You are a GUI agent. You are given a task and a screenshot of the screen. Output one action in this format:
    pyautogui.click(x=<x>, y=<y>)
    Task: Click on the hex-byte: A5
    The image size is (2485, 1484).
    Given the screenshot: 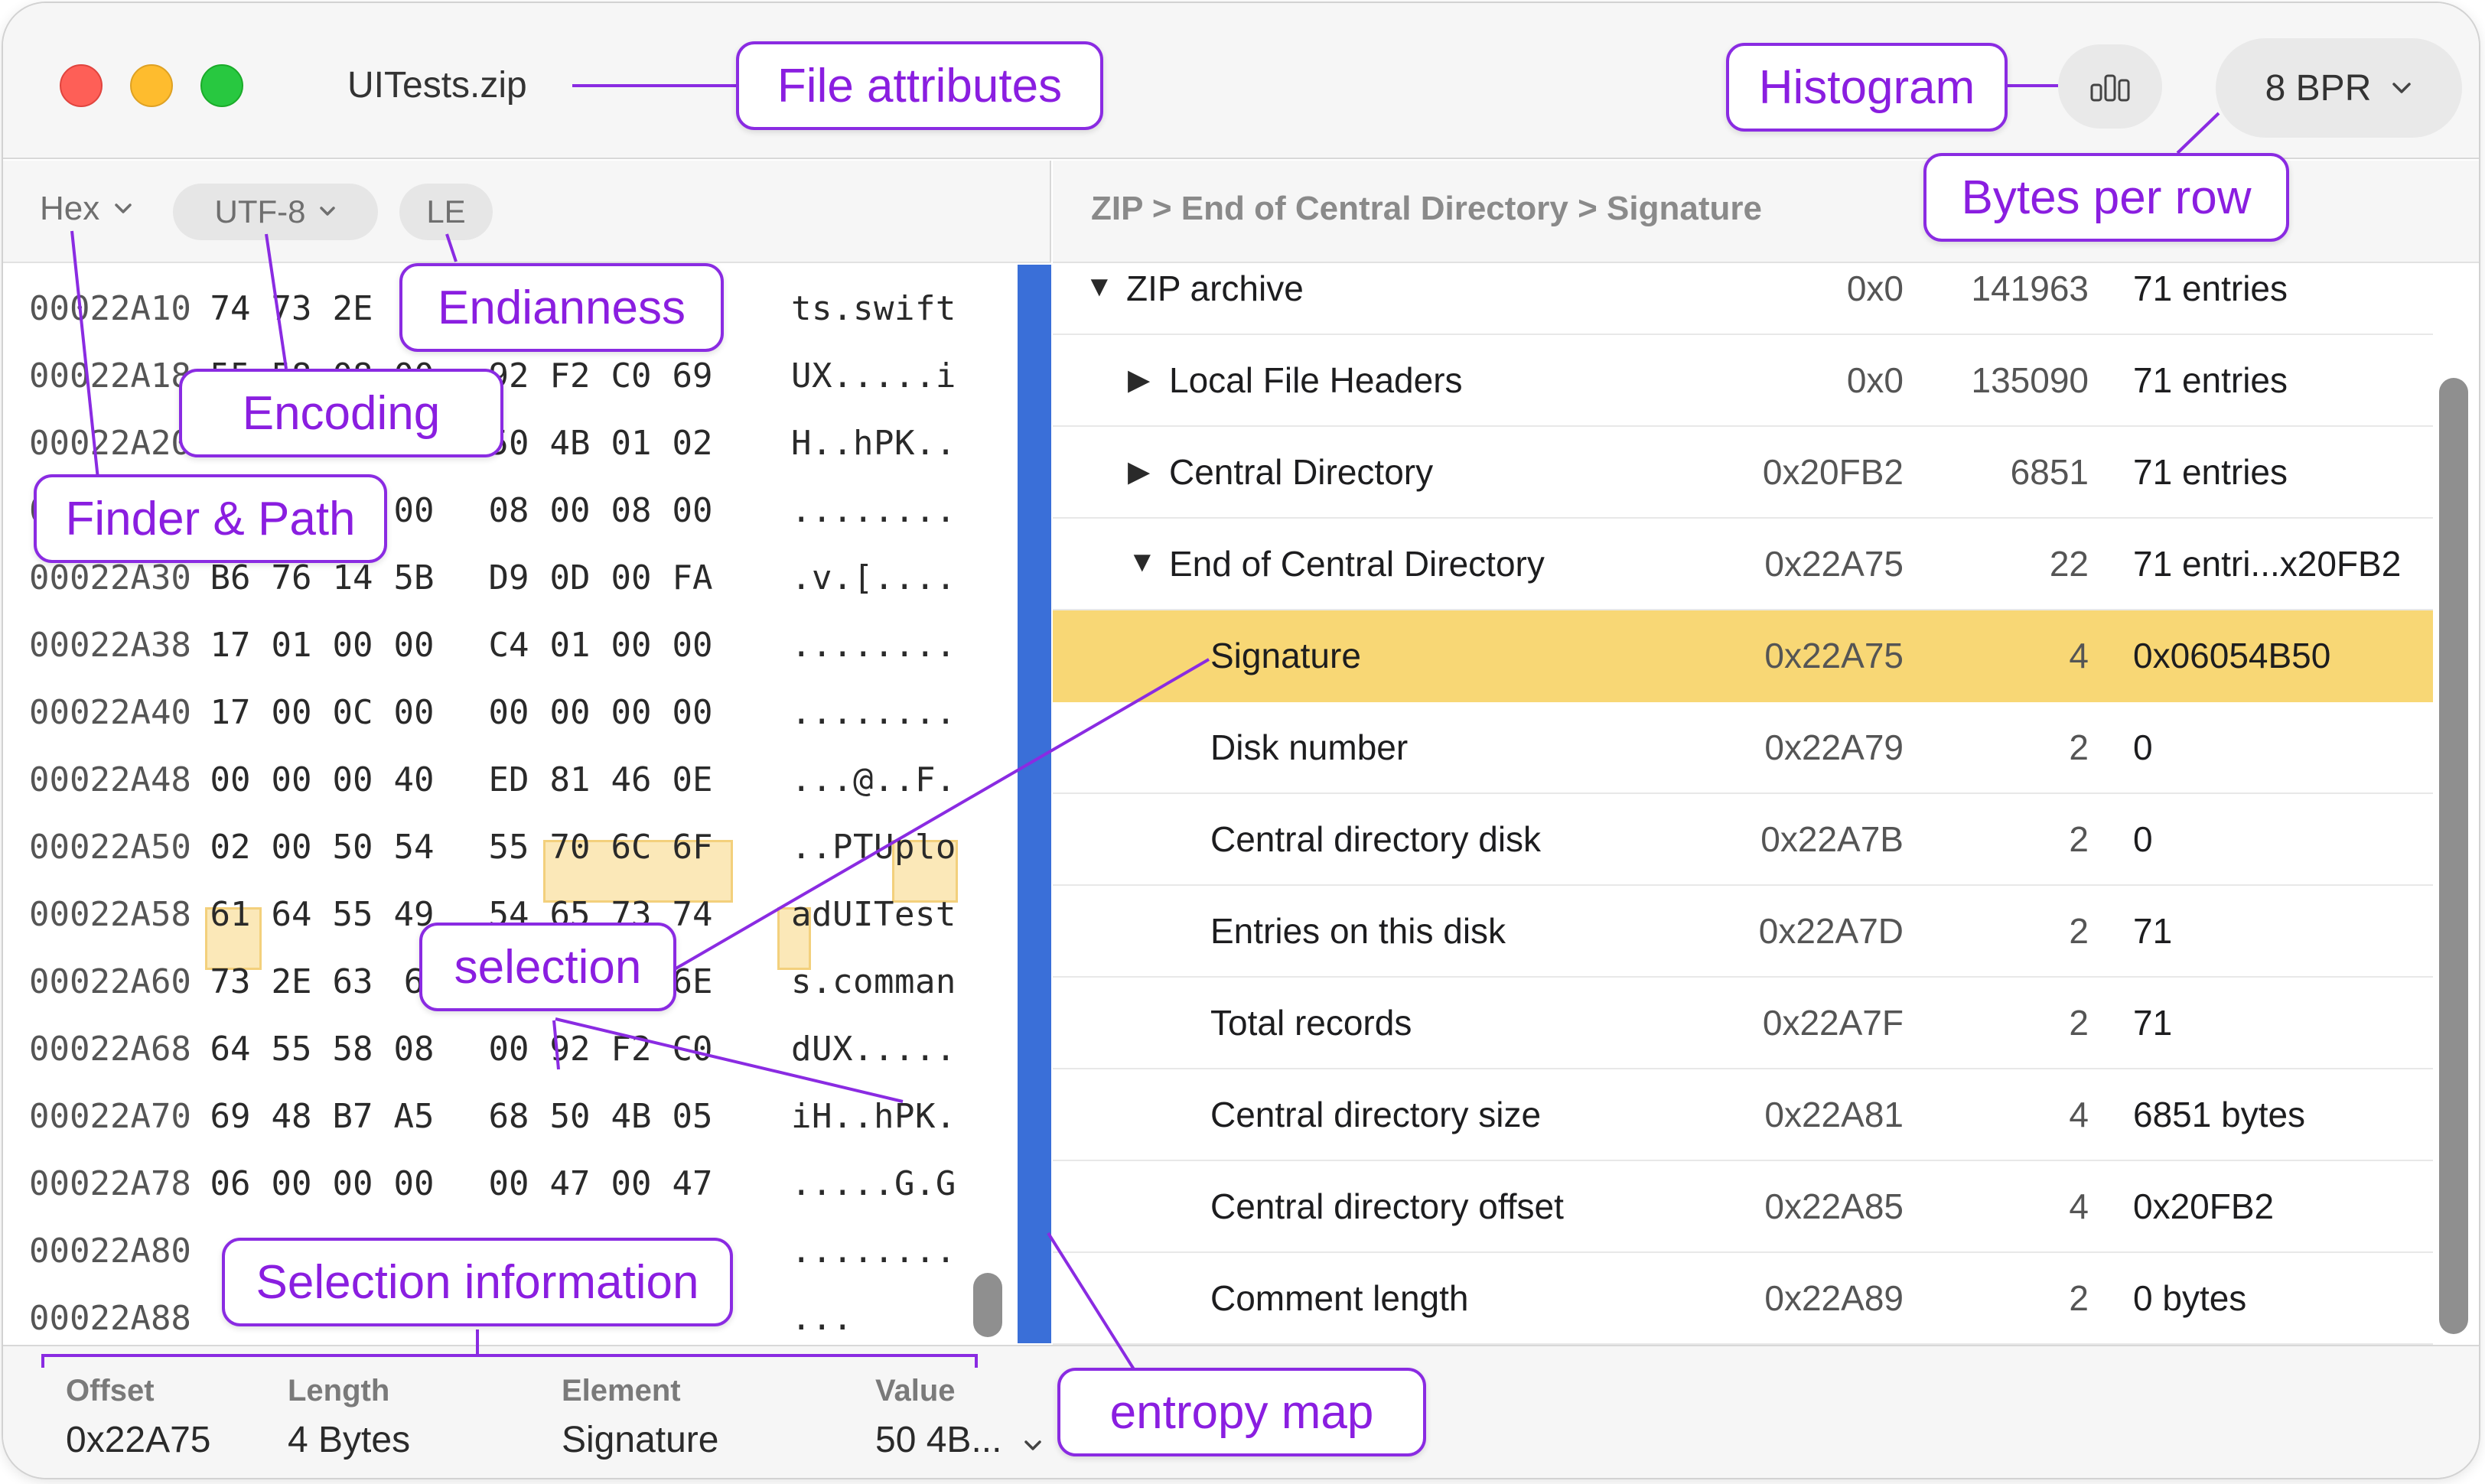 What is the action you would take?
    pyautogui.click(x=414, y=1116)
    